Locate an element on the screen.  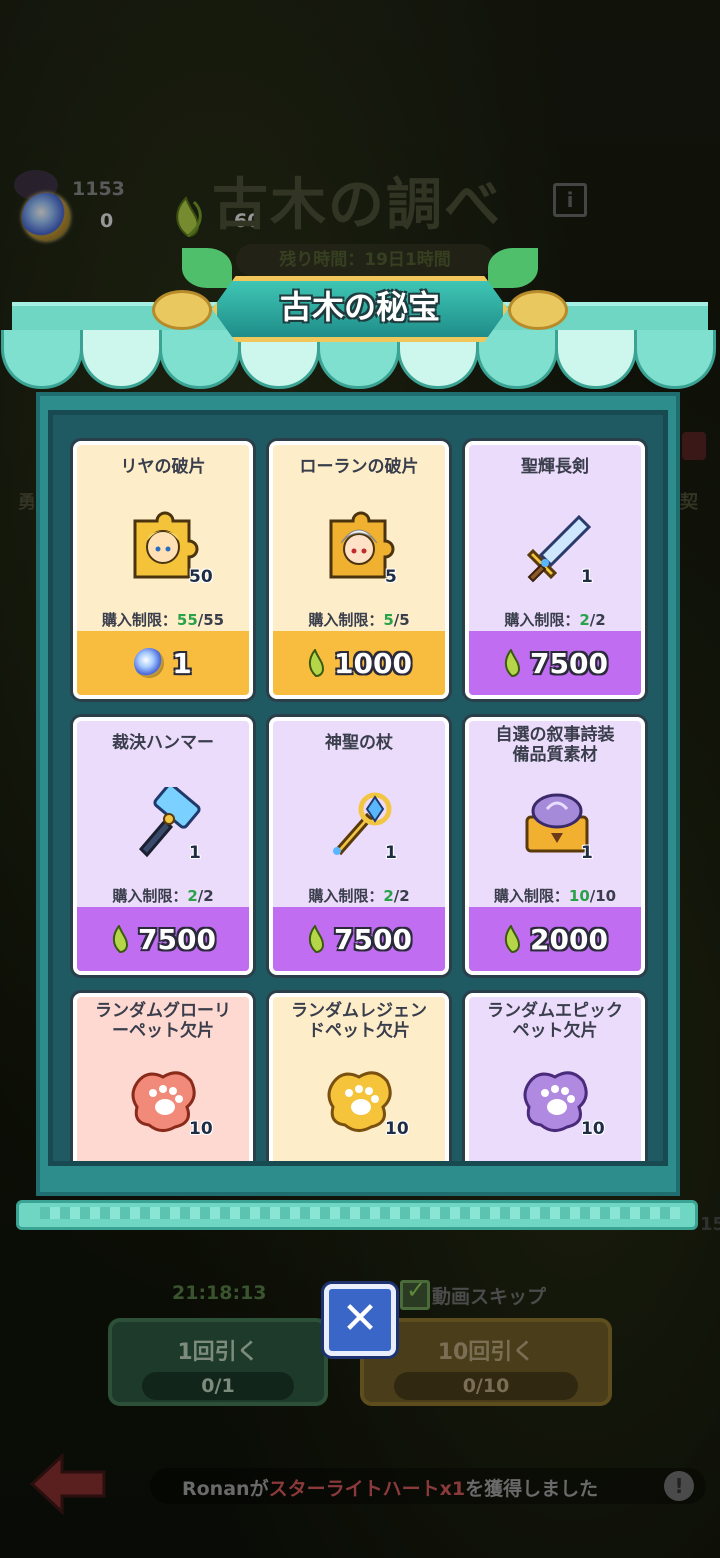
buy-button: 2000 is located at coordinates (555, 939).